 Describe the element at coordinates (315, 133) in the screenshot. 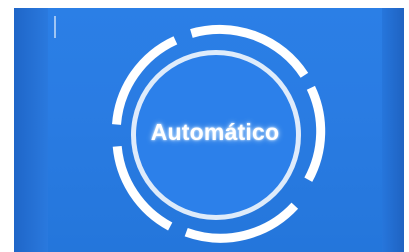

I see `ring-segment-right` at that location.